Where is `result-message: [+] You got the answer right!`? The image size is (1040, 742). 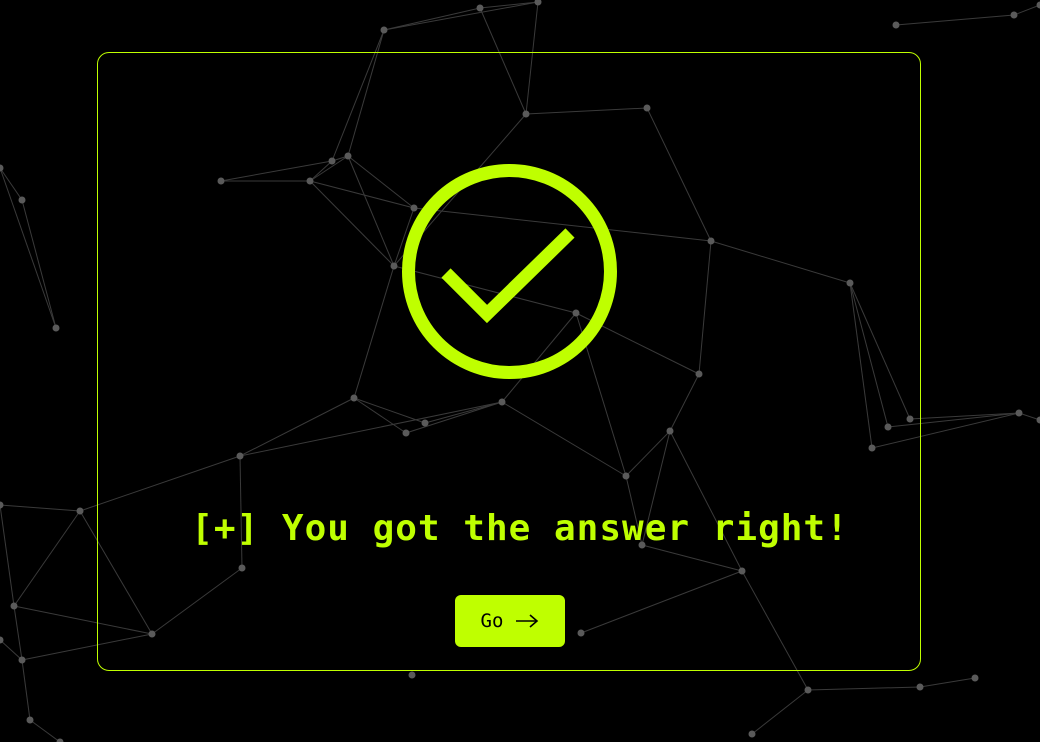
result-message: [+] You got the answer right! is located at coordinates (520, 528).